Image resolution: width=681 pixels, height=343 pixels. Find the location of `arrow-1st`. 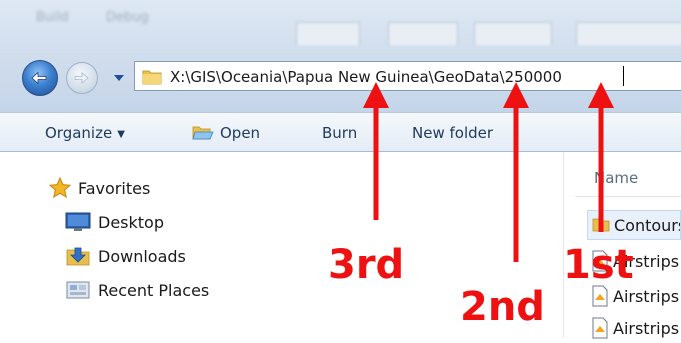

arrow-1st is located at coordinates (601, 157).